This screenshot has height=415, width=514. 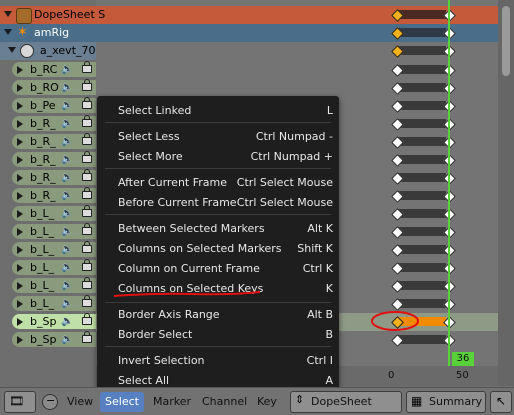 What do you see at coordinates (320, 228) in the screenshot?
I see `menu-item-shortcut: Alt K` at bounding box center [320, 228].